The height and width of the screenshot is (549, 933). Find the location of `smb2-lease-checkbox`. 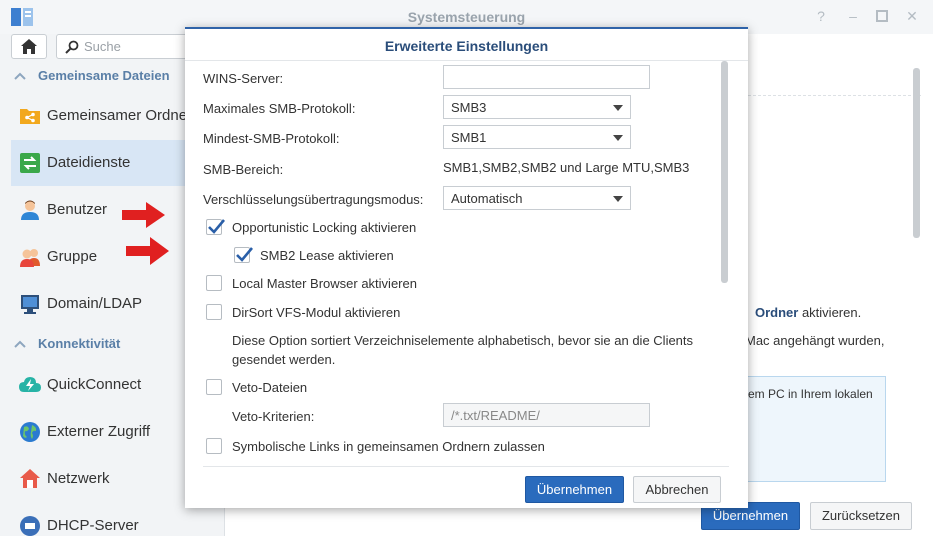

smb2-lease-checkbox is located at coordinates (243, 255).